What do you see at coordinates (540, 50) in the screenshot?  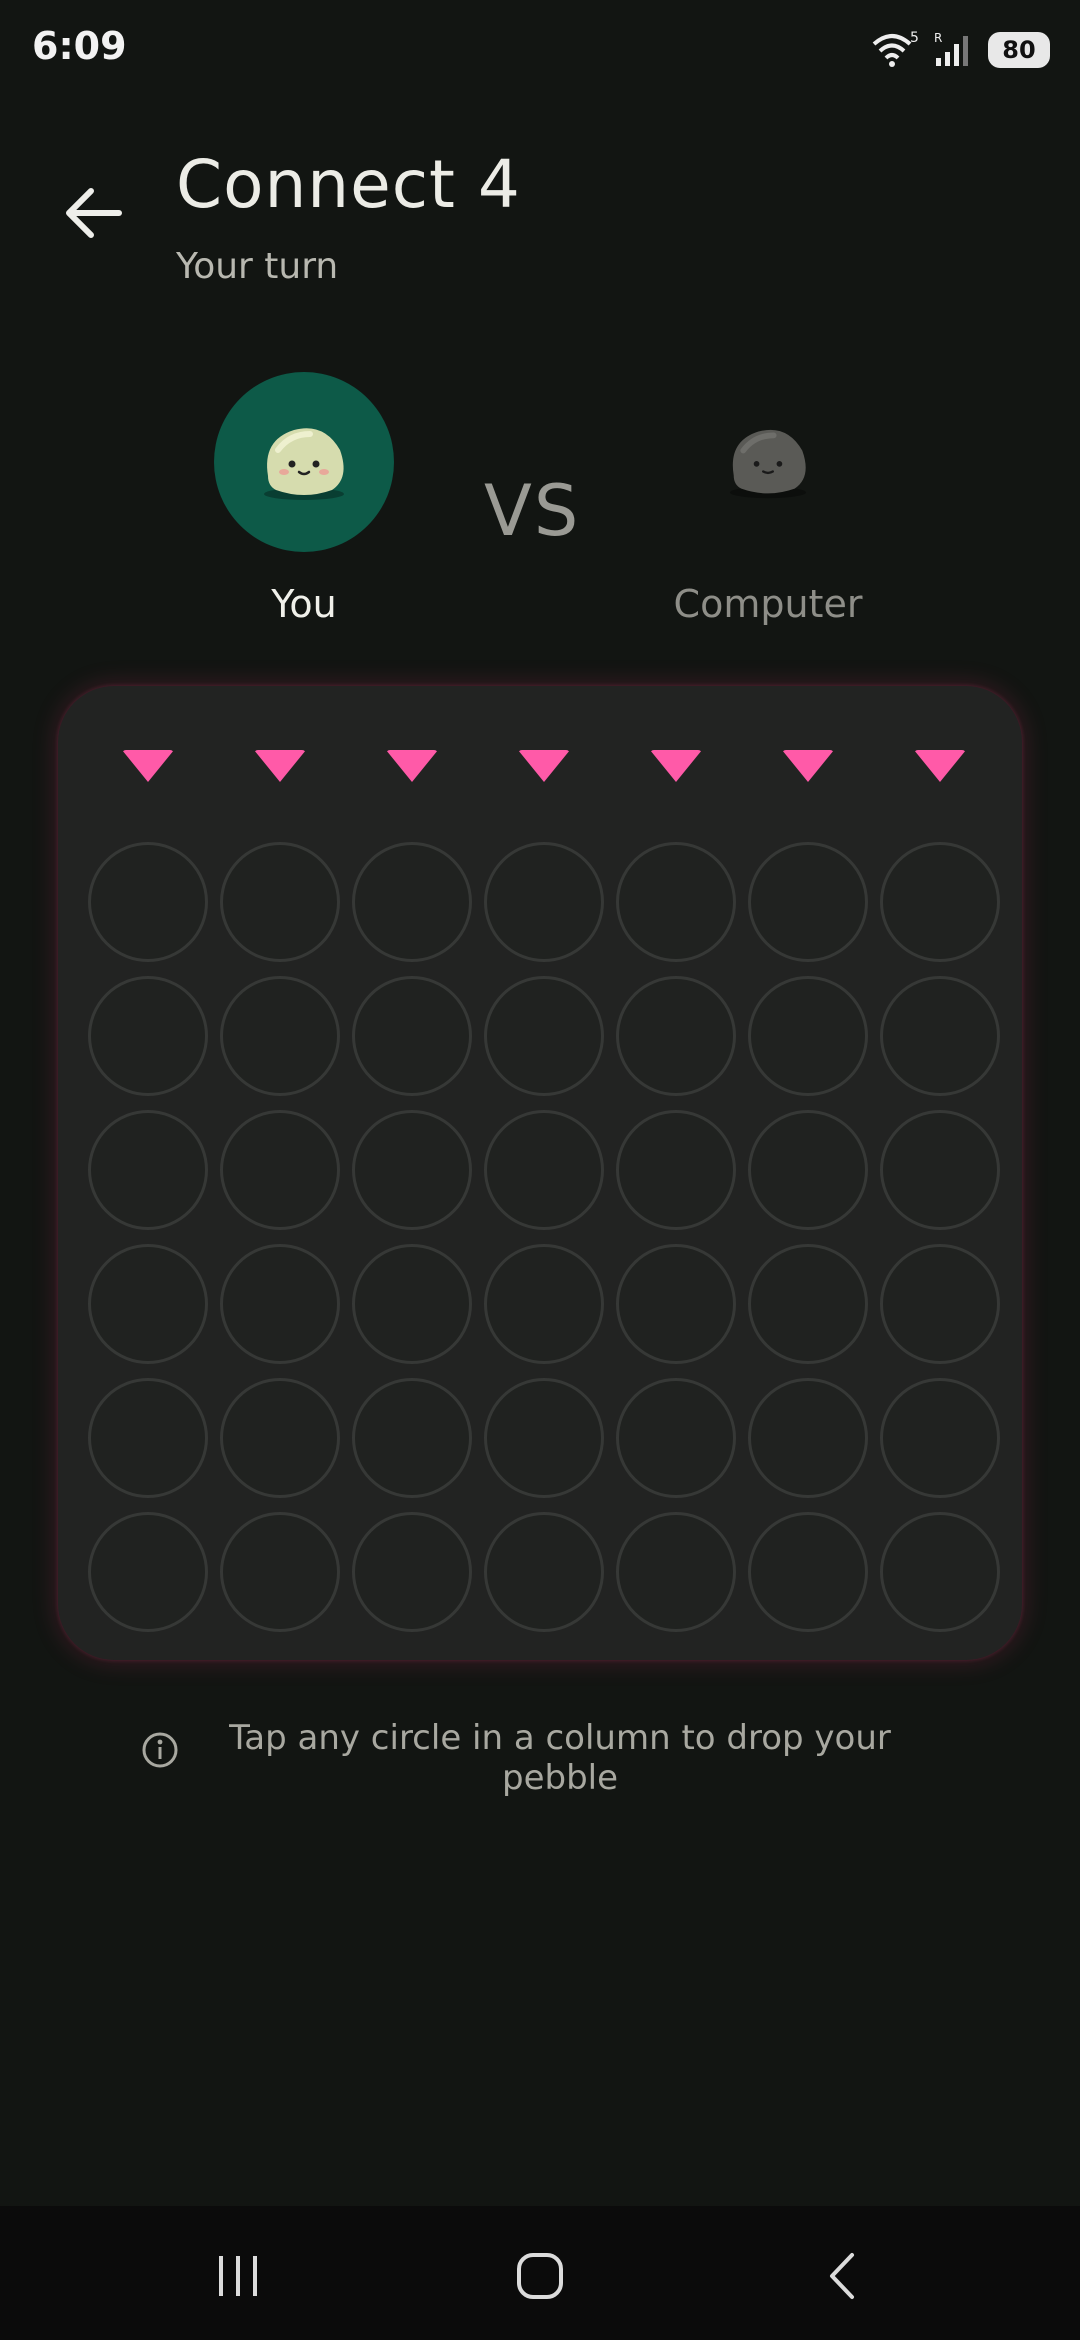 I see `status-bar: 6:09 5 R 80` at bounding box center [540, 50].